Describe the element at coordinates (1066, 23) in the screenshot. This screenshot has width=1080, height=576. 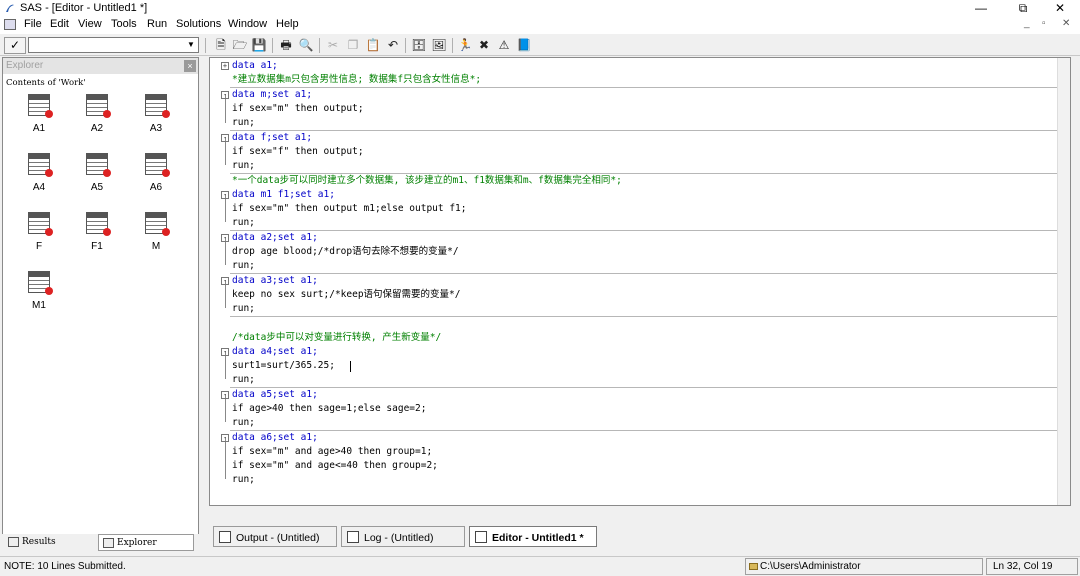
I see `mdi-close-button: ✕` at that location.